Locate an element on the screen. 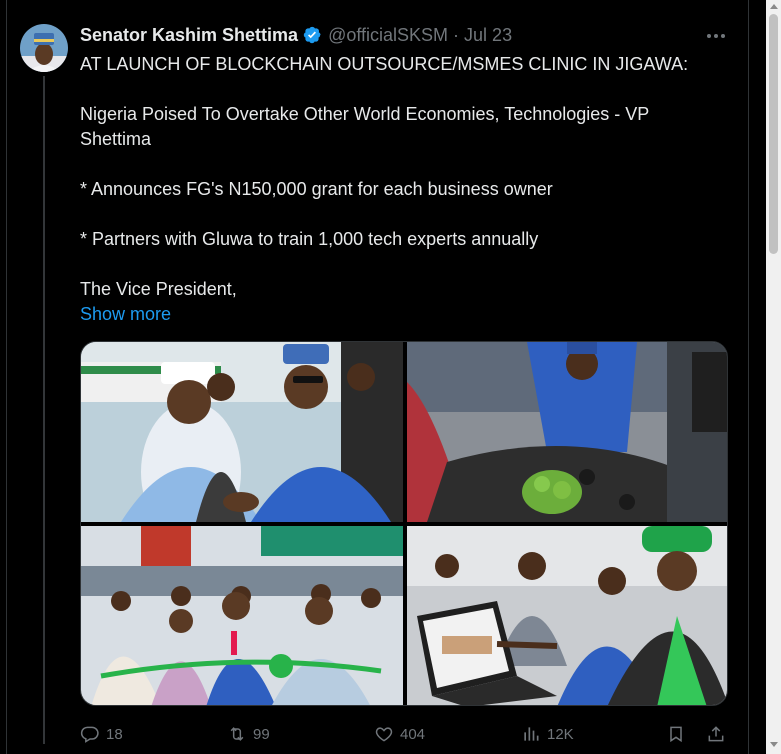  reply-count: 18 is located at coordinates (114, 734).